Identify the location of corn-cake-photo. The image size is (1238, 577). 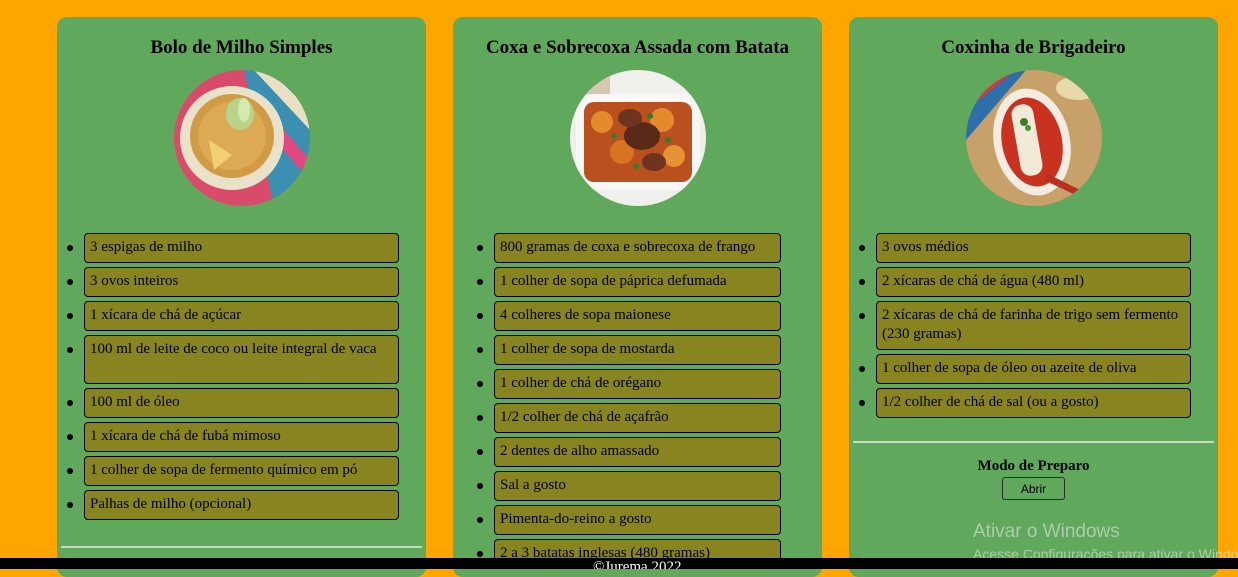
(241, 138).